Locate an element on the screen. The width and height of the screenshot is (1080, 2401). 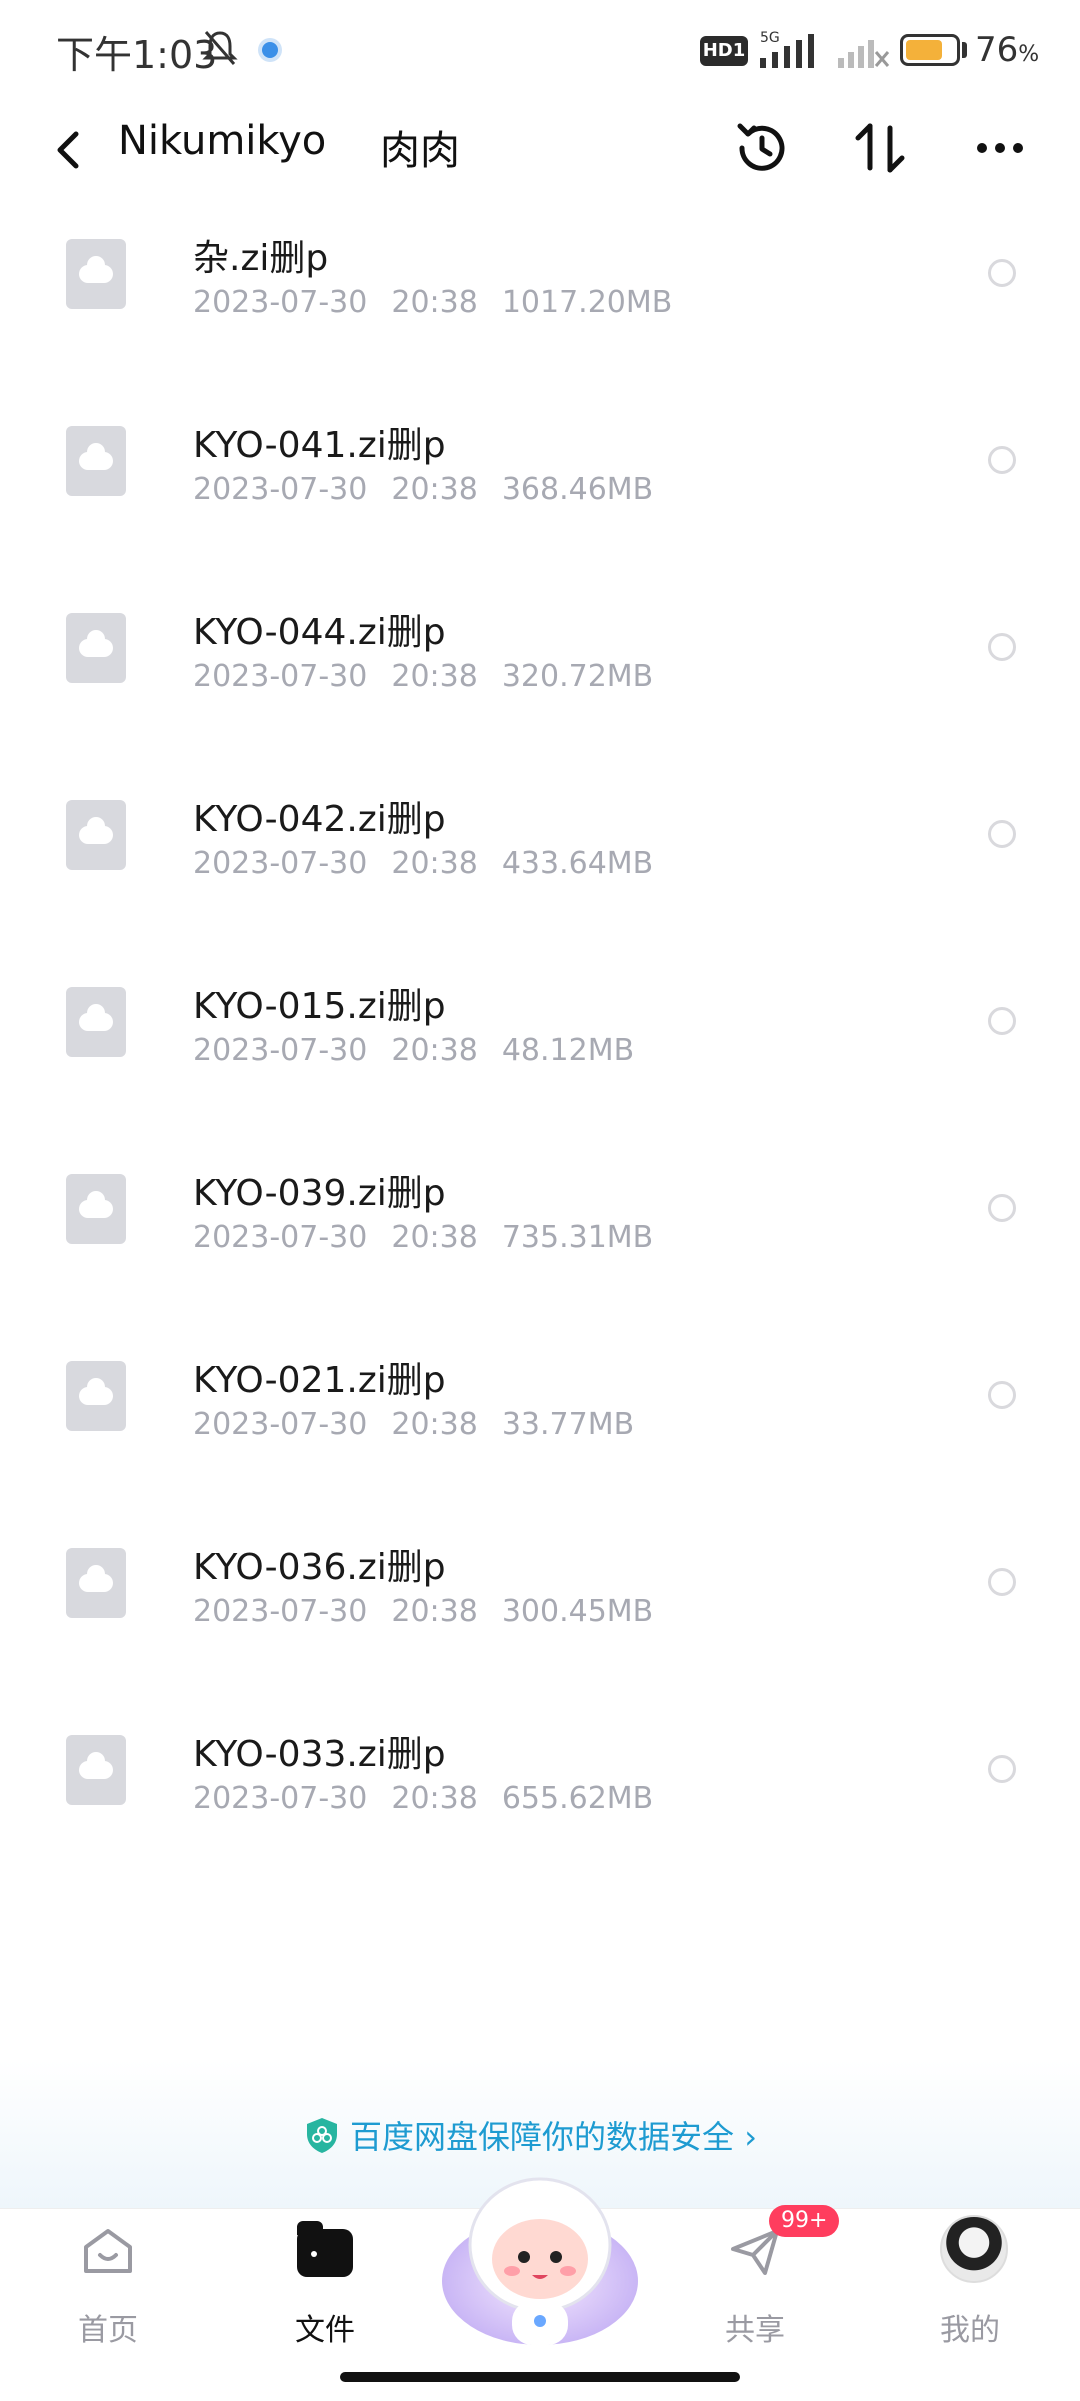
history-icon is located at coordinates (762, 148).